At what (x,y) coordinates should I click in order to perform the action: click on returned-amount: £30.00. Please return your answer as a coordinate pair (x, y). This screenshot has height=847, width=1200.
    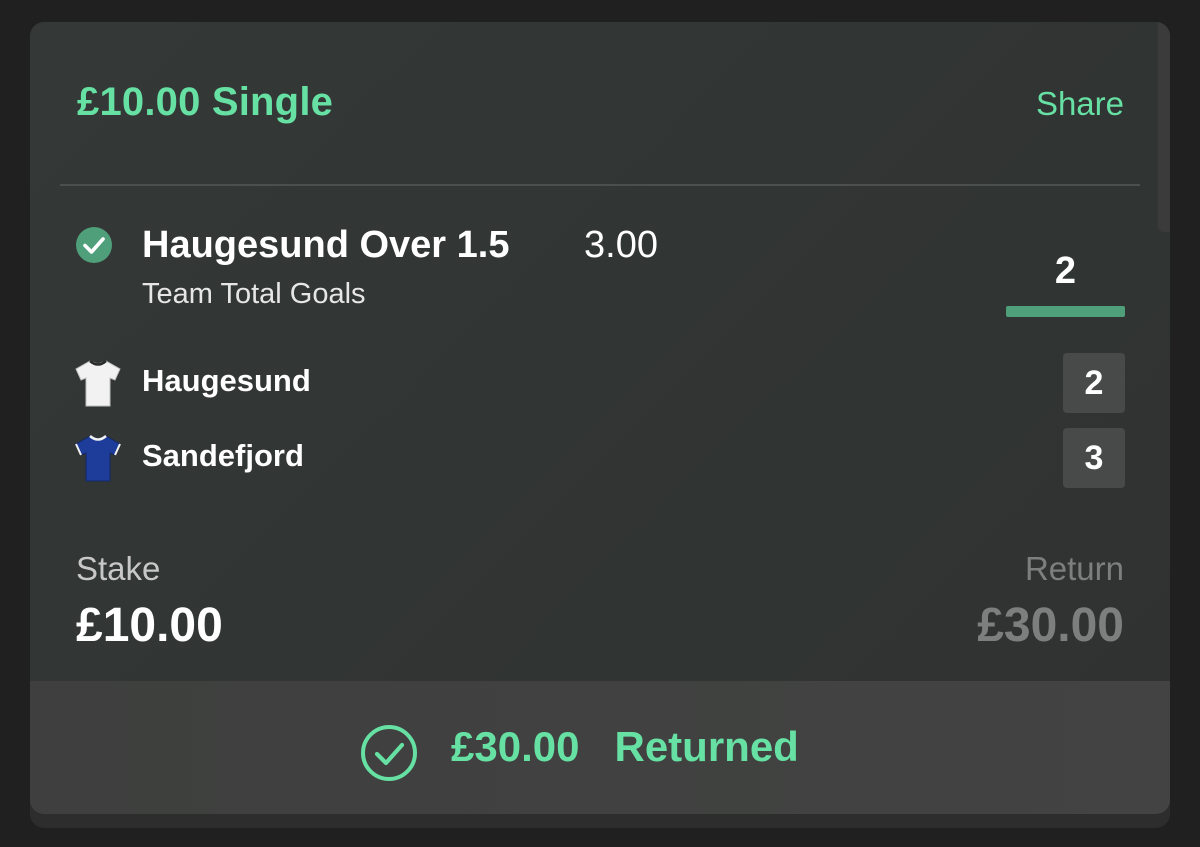
    Looking at the image, I should click on (515, 746).